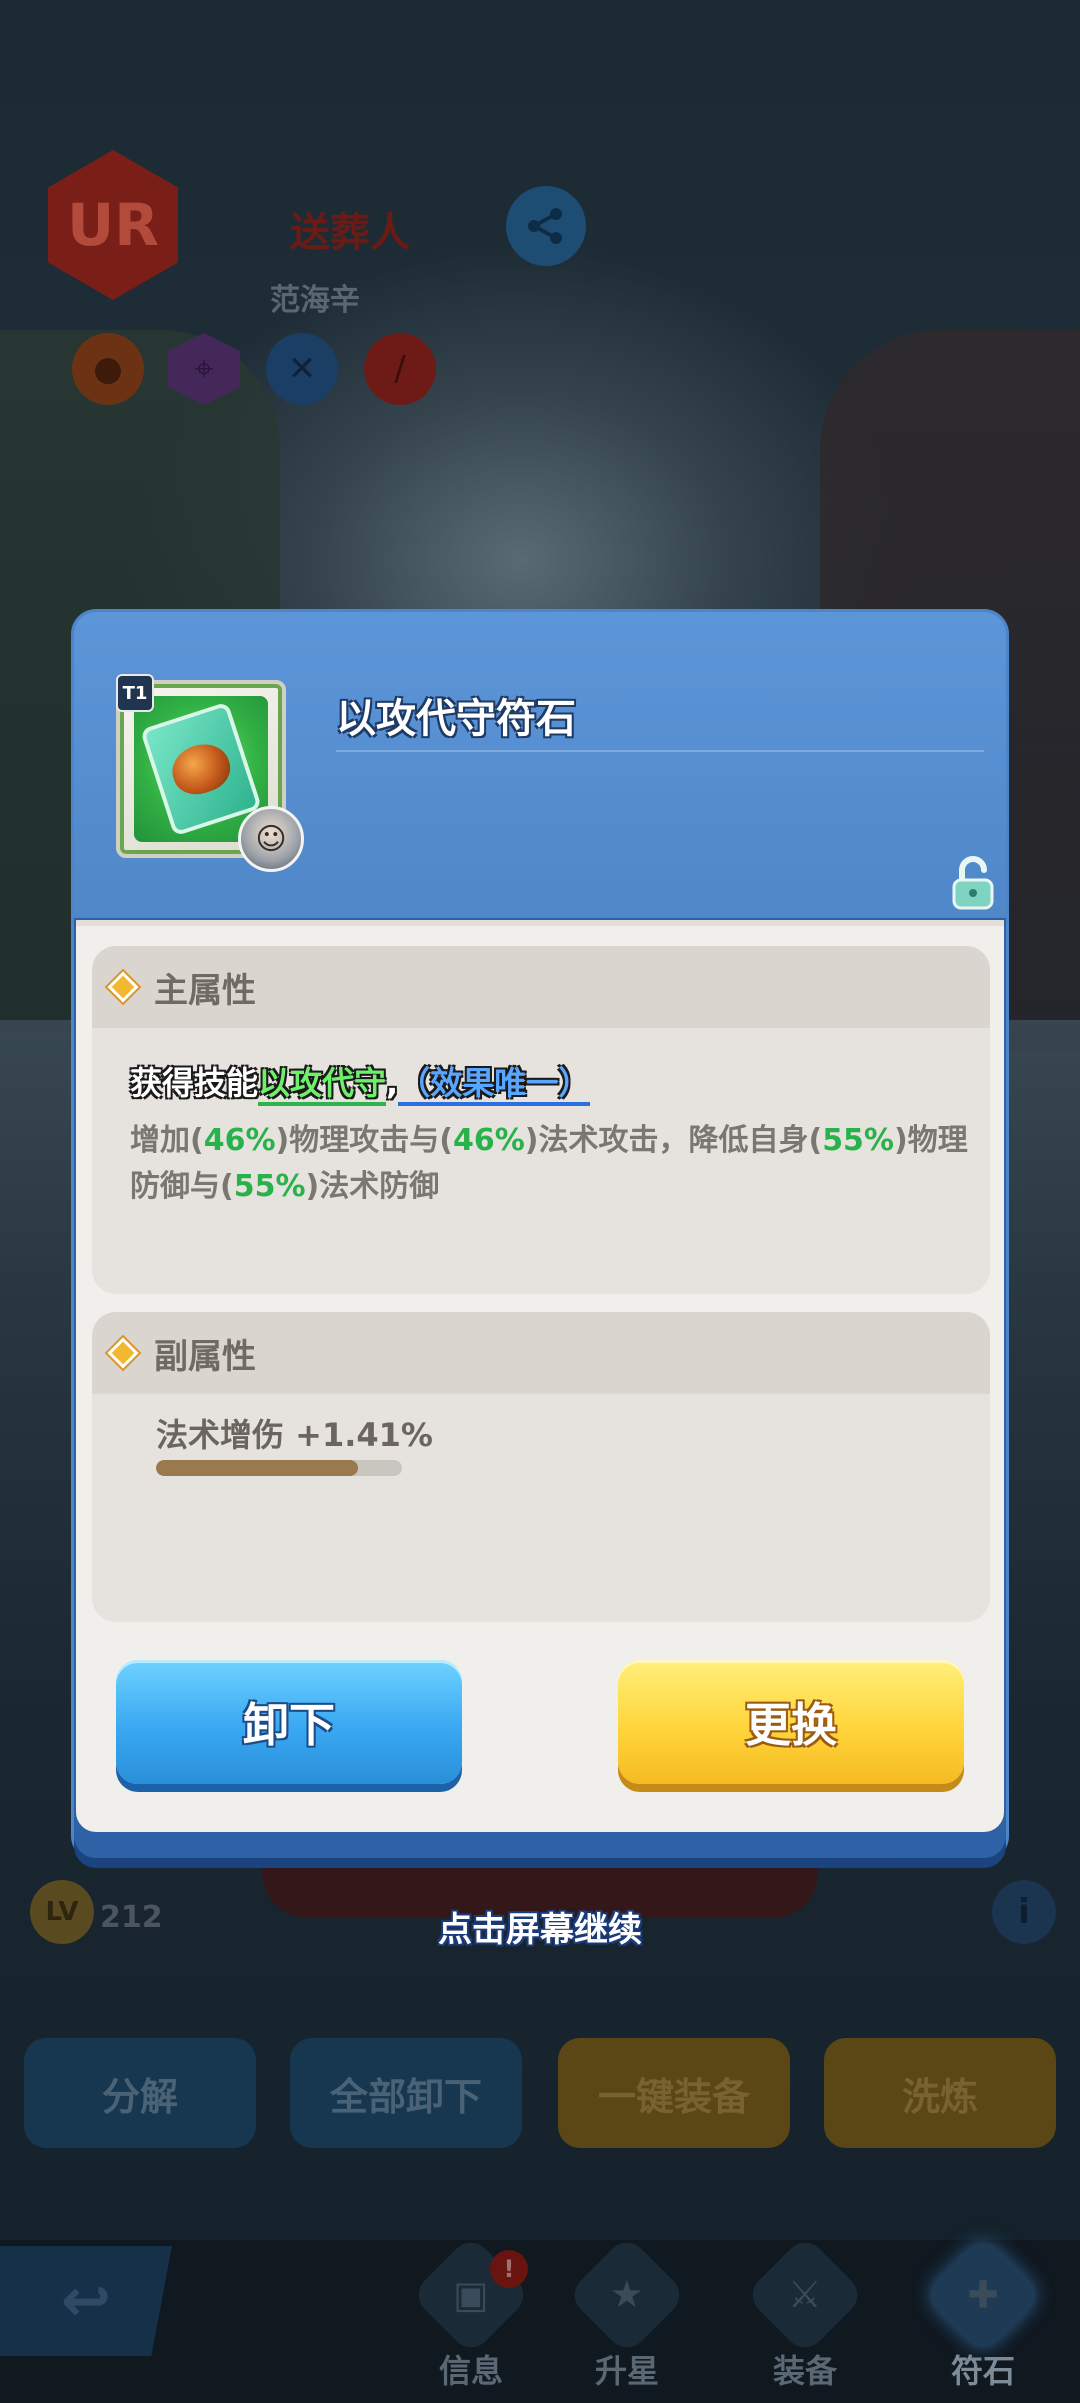  I want to click on nav-tab-label: 信息, so click(470, 2371).